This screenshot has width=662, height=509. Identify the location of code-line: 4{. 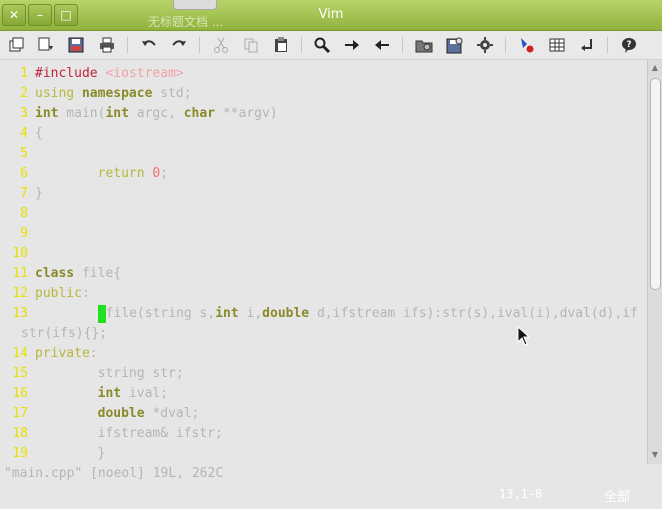
(323, 134).